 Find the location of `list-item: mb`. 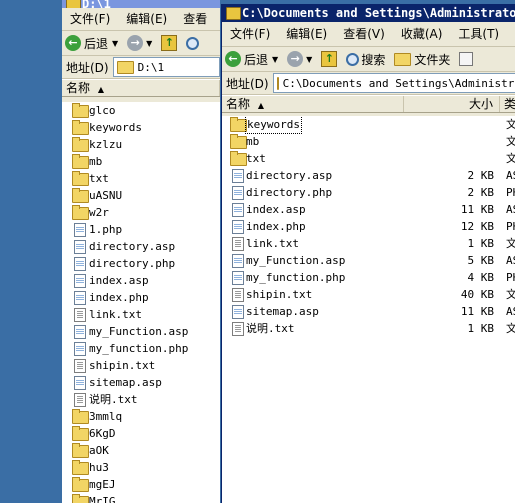

list-item: mb is located at coordinates (141, 161).